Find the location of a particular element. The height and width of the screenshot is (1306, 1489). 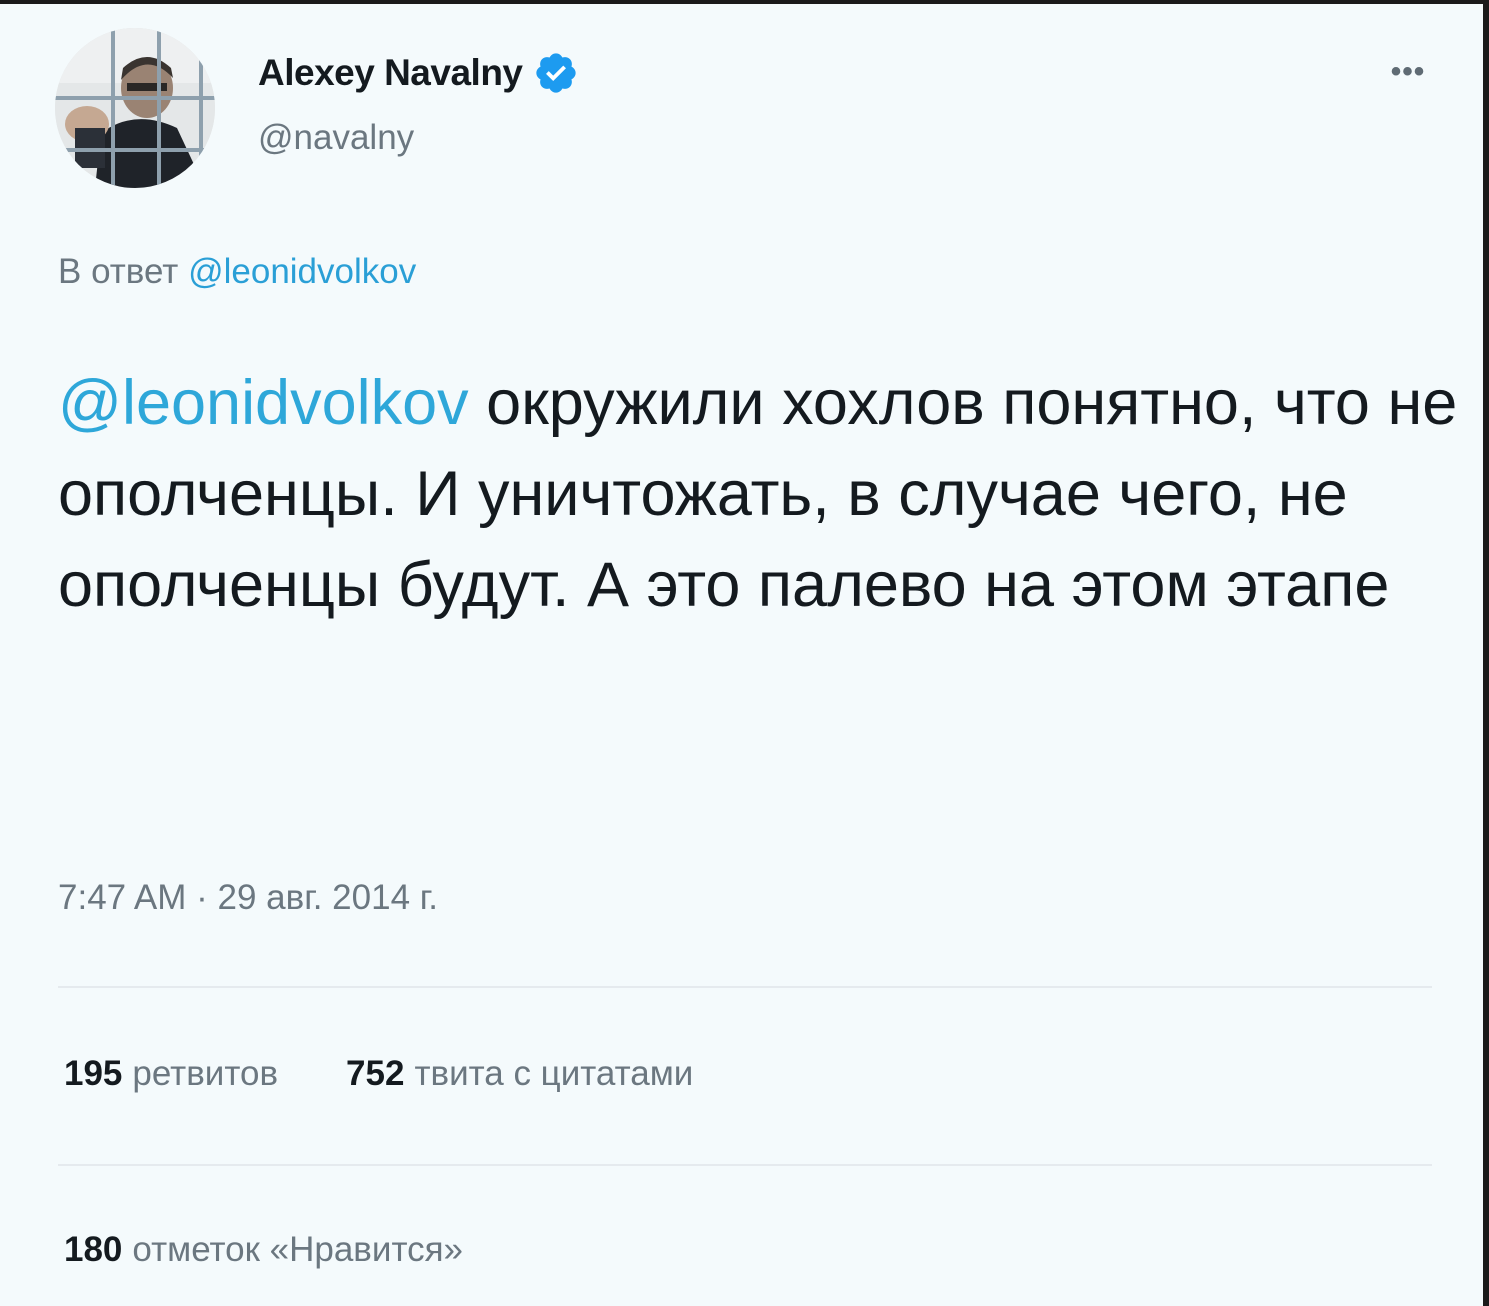

display-name: Alexey Navalny is located at coordinates (390, 73).